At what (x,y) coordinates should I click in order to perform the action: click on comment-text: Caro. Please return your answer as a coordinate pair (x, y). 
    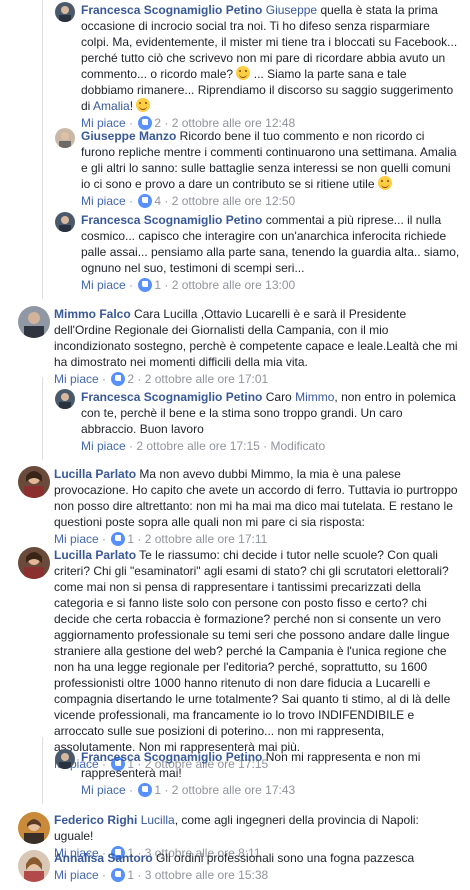
    Looking at the image, I should click on (279, 397).